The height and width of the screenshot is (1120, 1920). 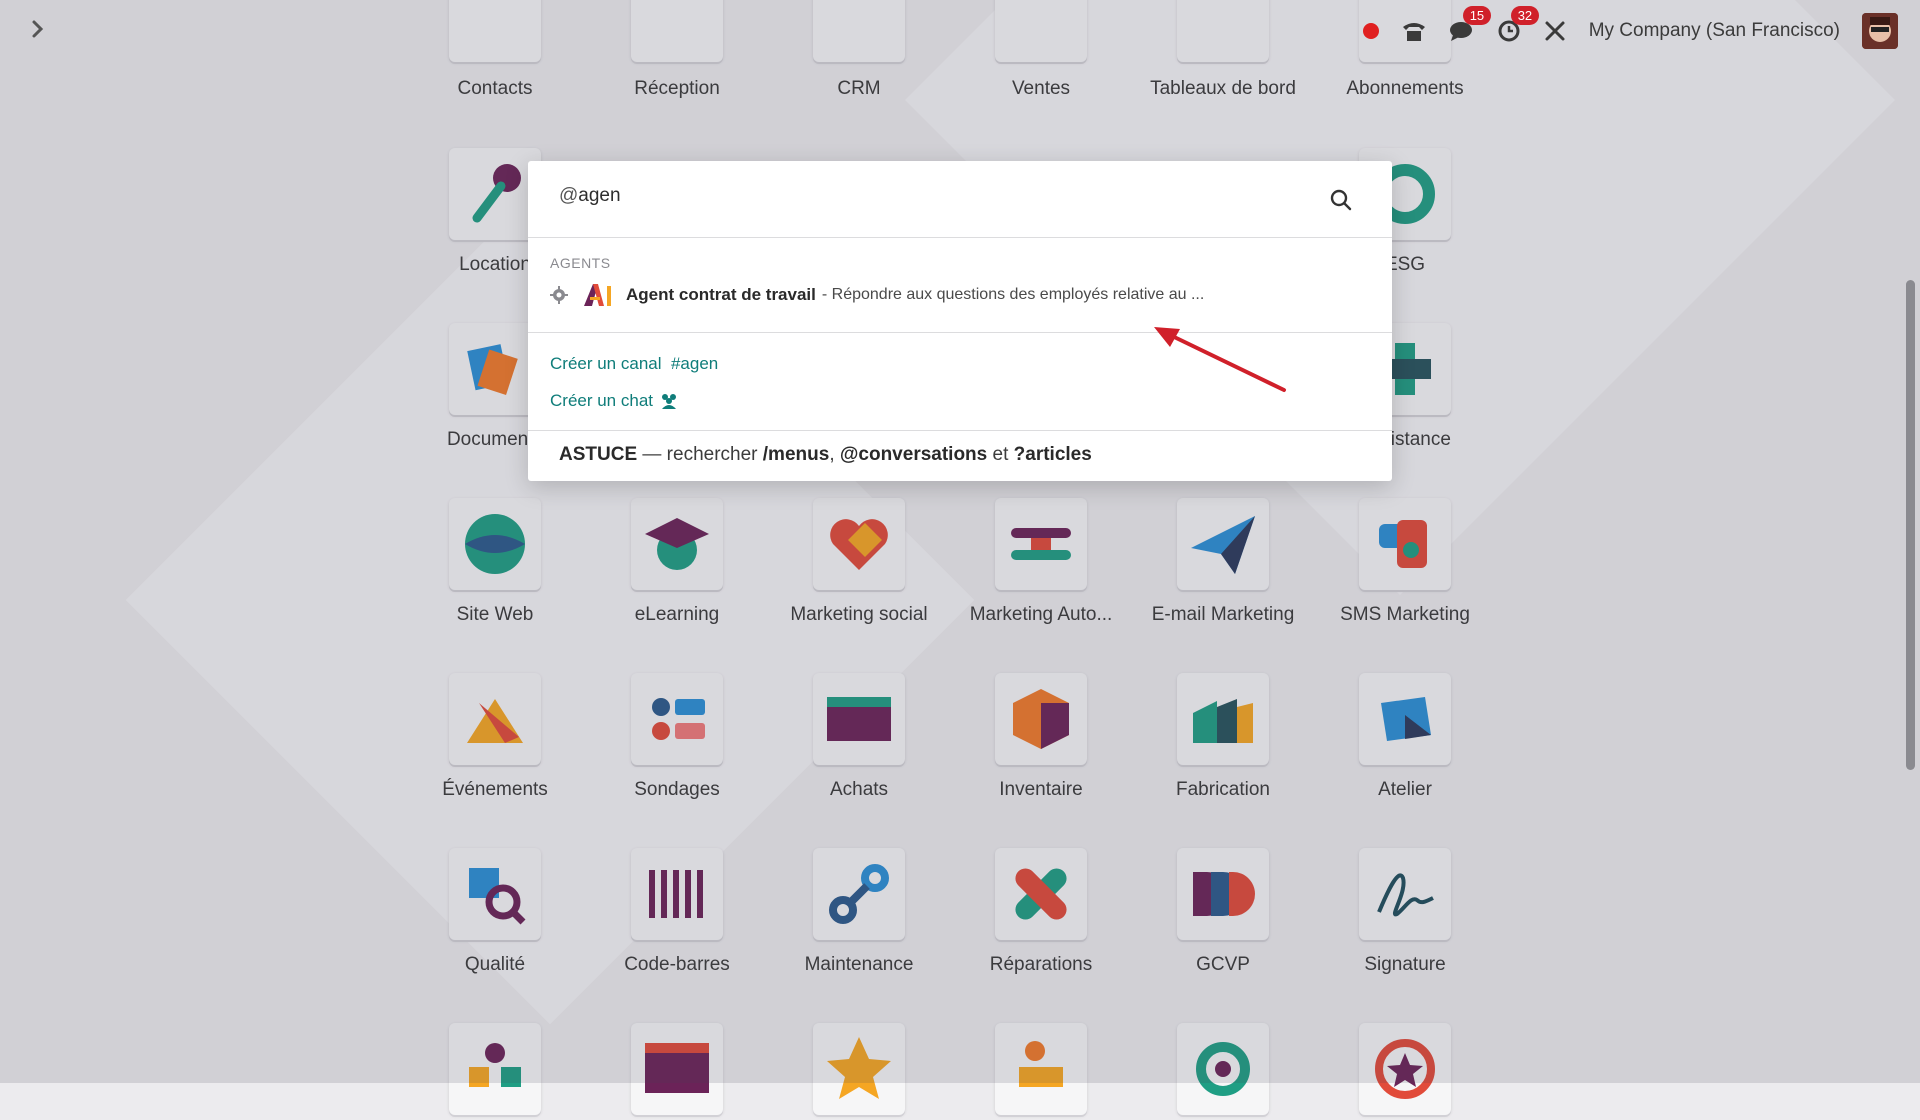 I want to click on debug-tools-button, so click(x=1555, y=31).